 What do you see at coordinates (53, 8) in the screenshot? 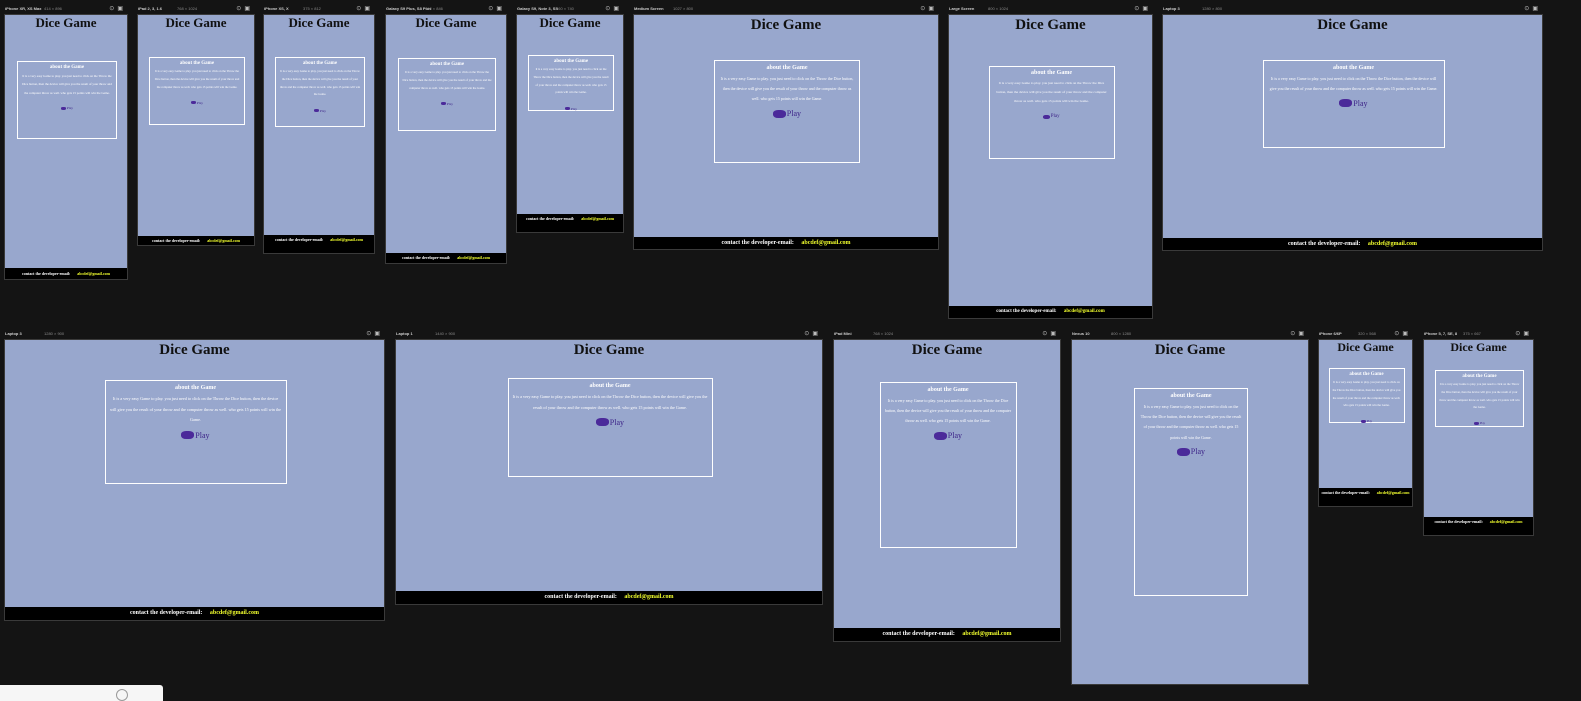
I see `device-size: 414 × 896` at bounding box center [53, 8].